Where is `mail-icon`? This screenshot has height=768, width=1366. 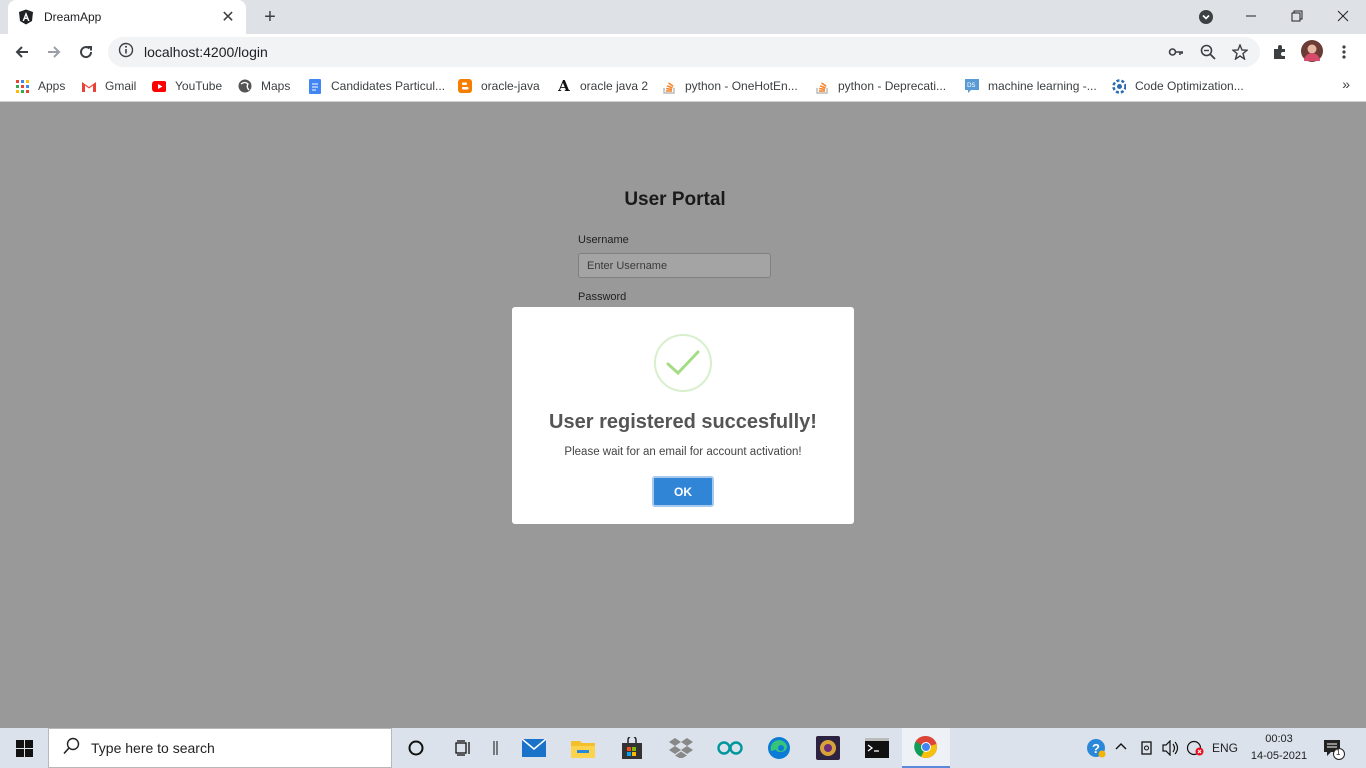
mail-icon is located at coordinates (534, 748).